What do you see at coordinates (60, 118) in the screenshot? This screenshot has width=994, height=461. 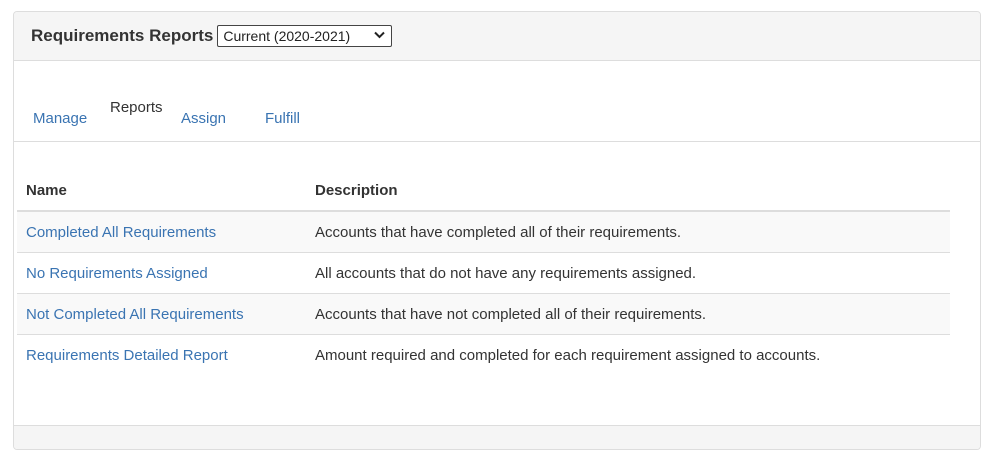 I see `tab-manage: Manage` at bounding box center [60, 118].